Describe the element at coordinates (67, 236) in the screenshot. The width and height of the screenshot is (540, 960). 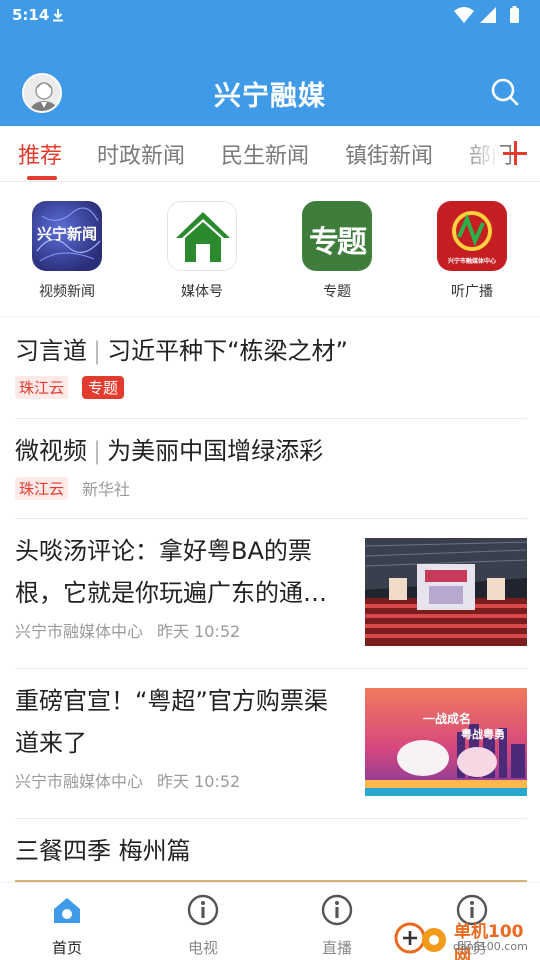
I see `video-news-icon: 兴宁新闻` at that location.